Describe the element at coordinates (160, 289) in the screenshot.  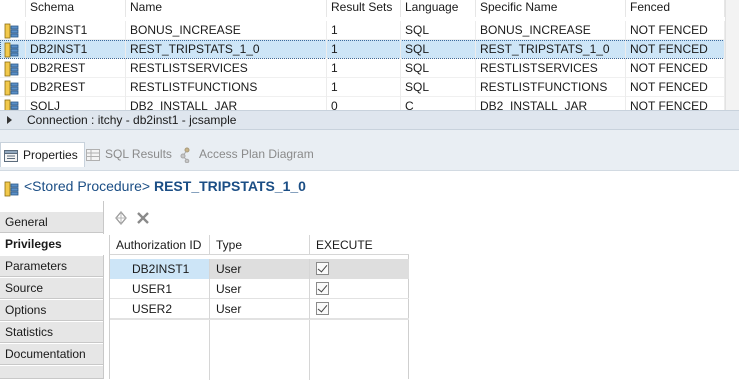
I see `cell-authorization-id: USER1` at that location.